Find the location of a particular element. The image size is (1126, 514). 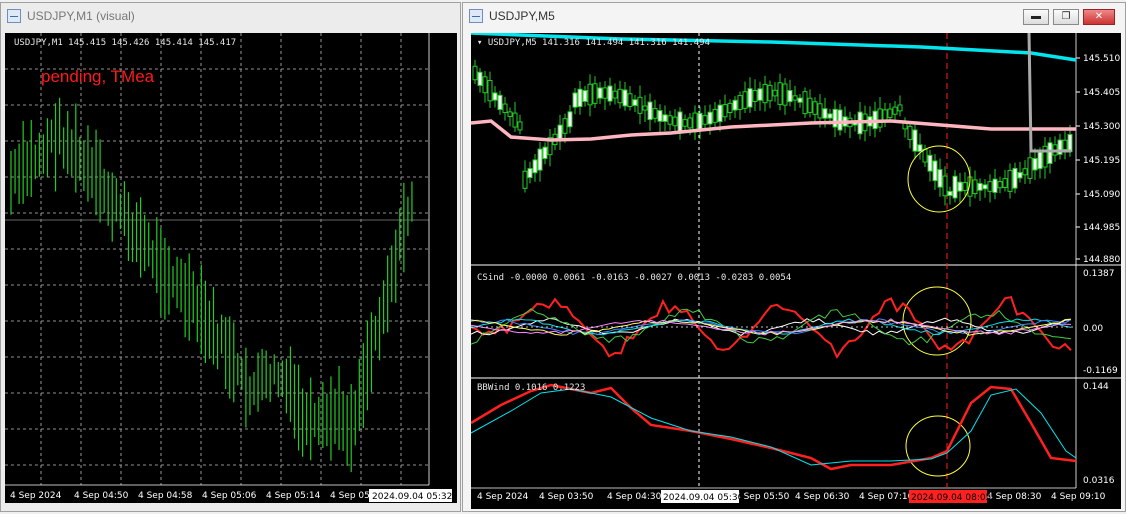

bbwind-signal-line is located at coordinates (774, 427).